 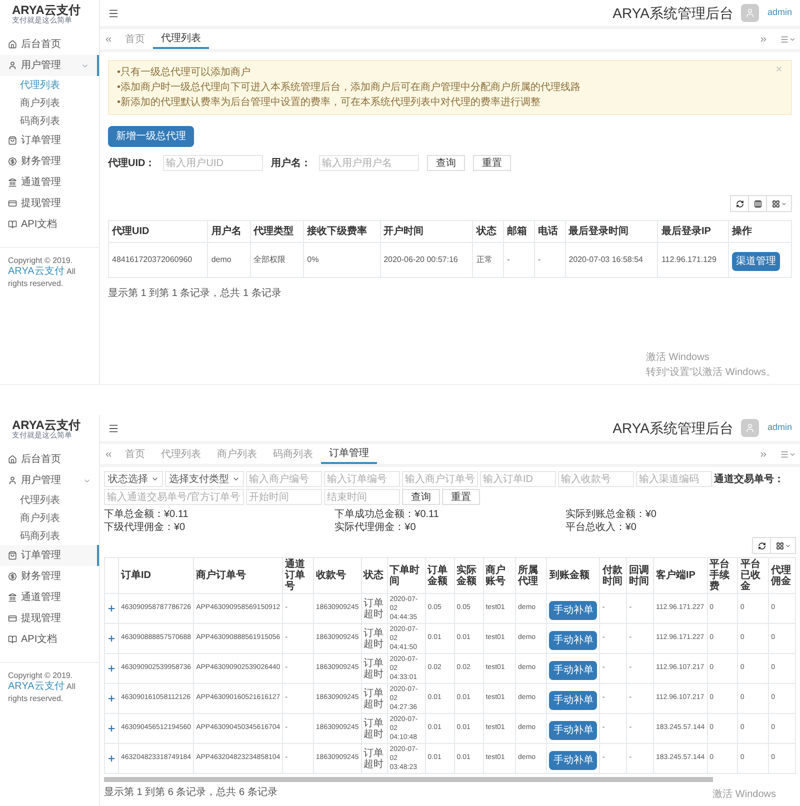 What do you see at coordinates (277, 231) in the screenshot?
I see `column-header: 代理类型` at bounding box center [277, 231].